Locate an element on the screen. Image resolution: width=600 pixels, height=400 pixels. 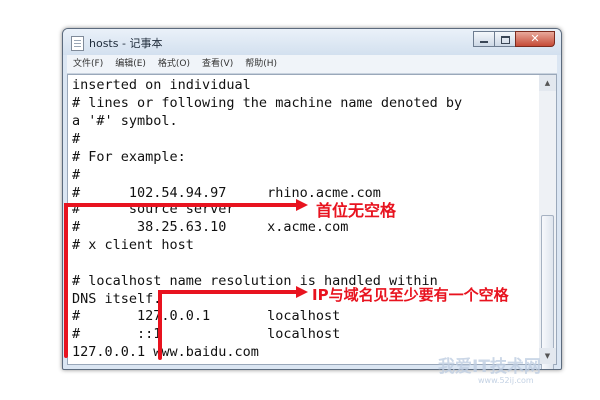
watermark-url: www.52ij.com is located at coordinates (506, 380).